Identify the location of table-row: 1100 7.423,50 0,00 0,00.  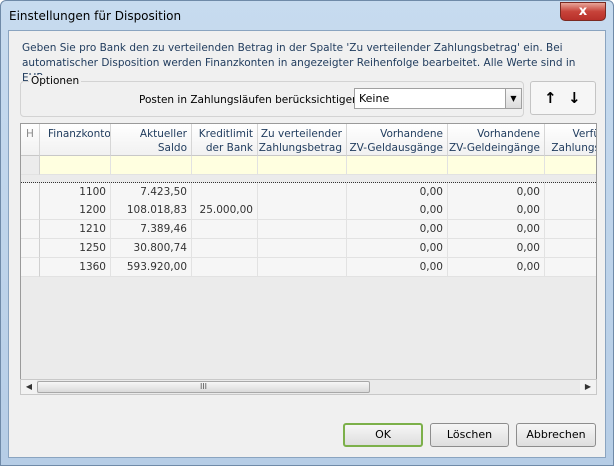
(308, 192).